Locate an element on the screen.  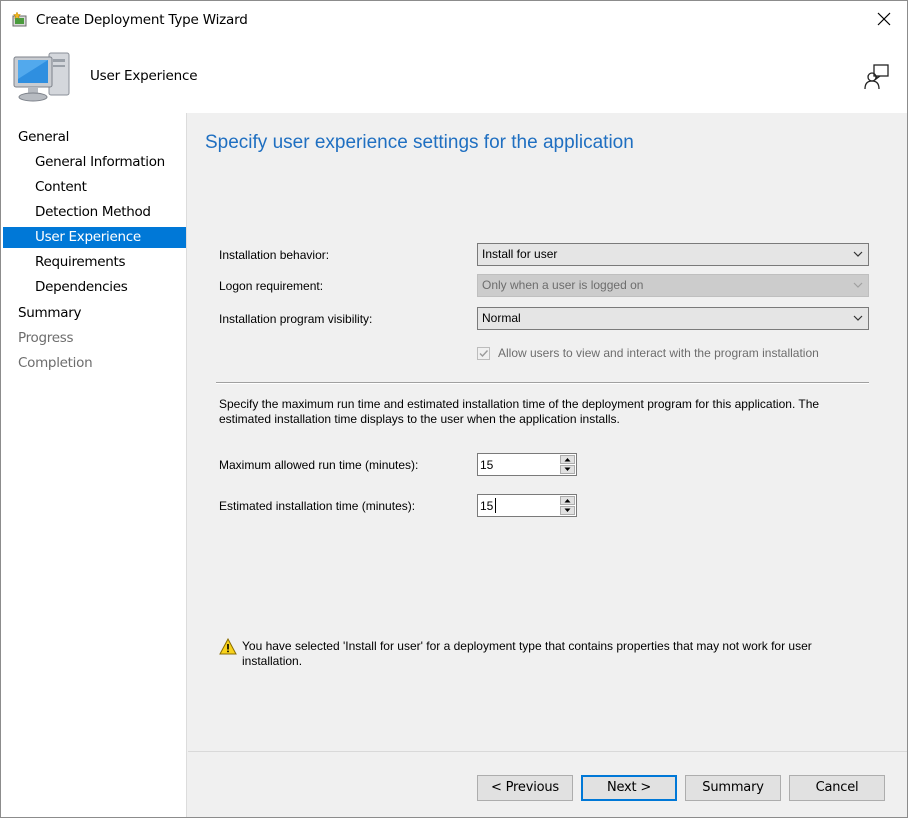
nav-item-summary: Summary is located at coordinates (94, 313).